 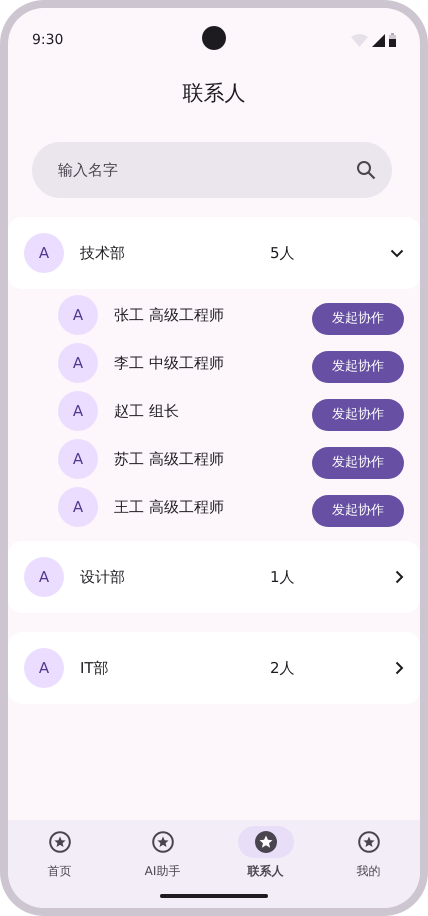 What do you see at coordinates (147, 411) in the screenshot?
I see `contact-name: 赵工 组长` at bounding box center [147, 411].